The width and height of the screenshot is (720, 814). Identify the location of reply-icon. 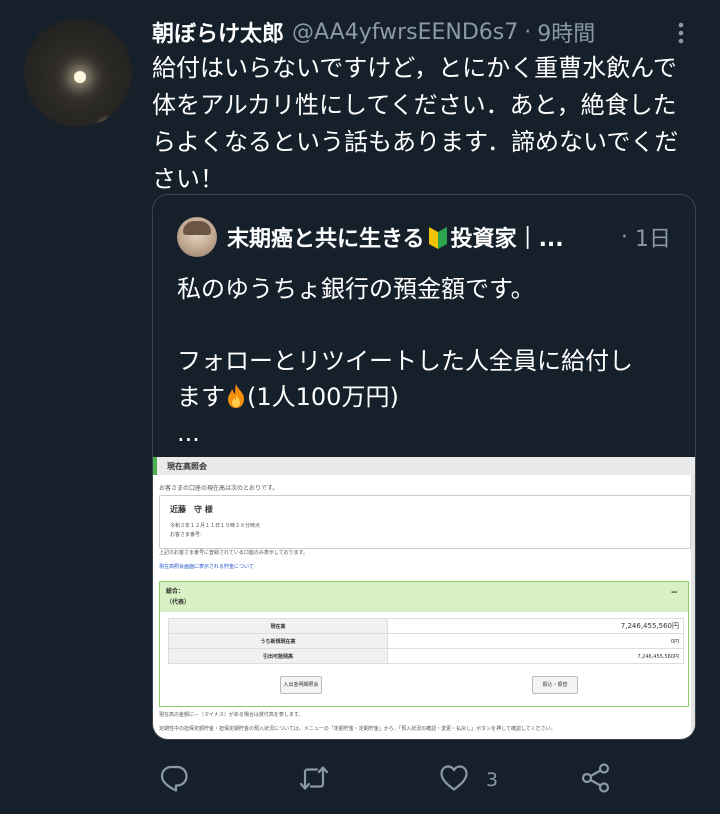
(174, 780).